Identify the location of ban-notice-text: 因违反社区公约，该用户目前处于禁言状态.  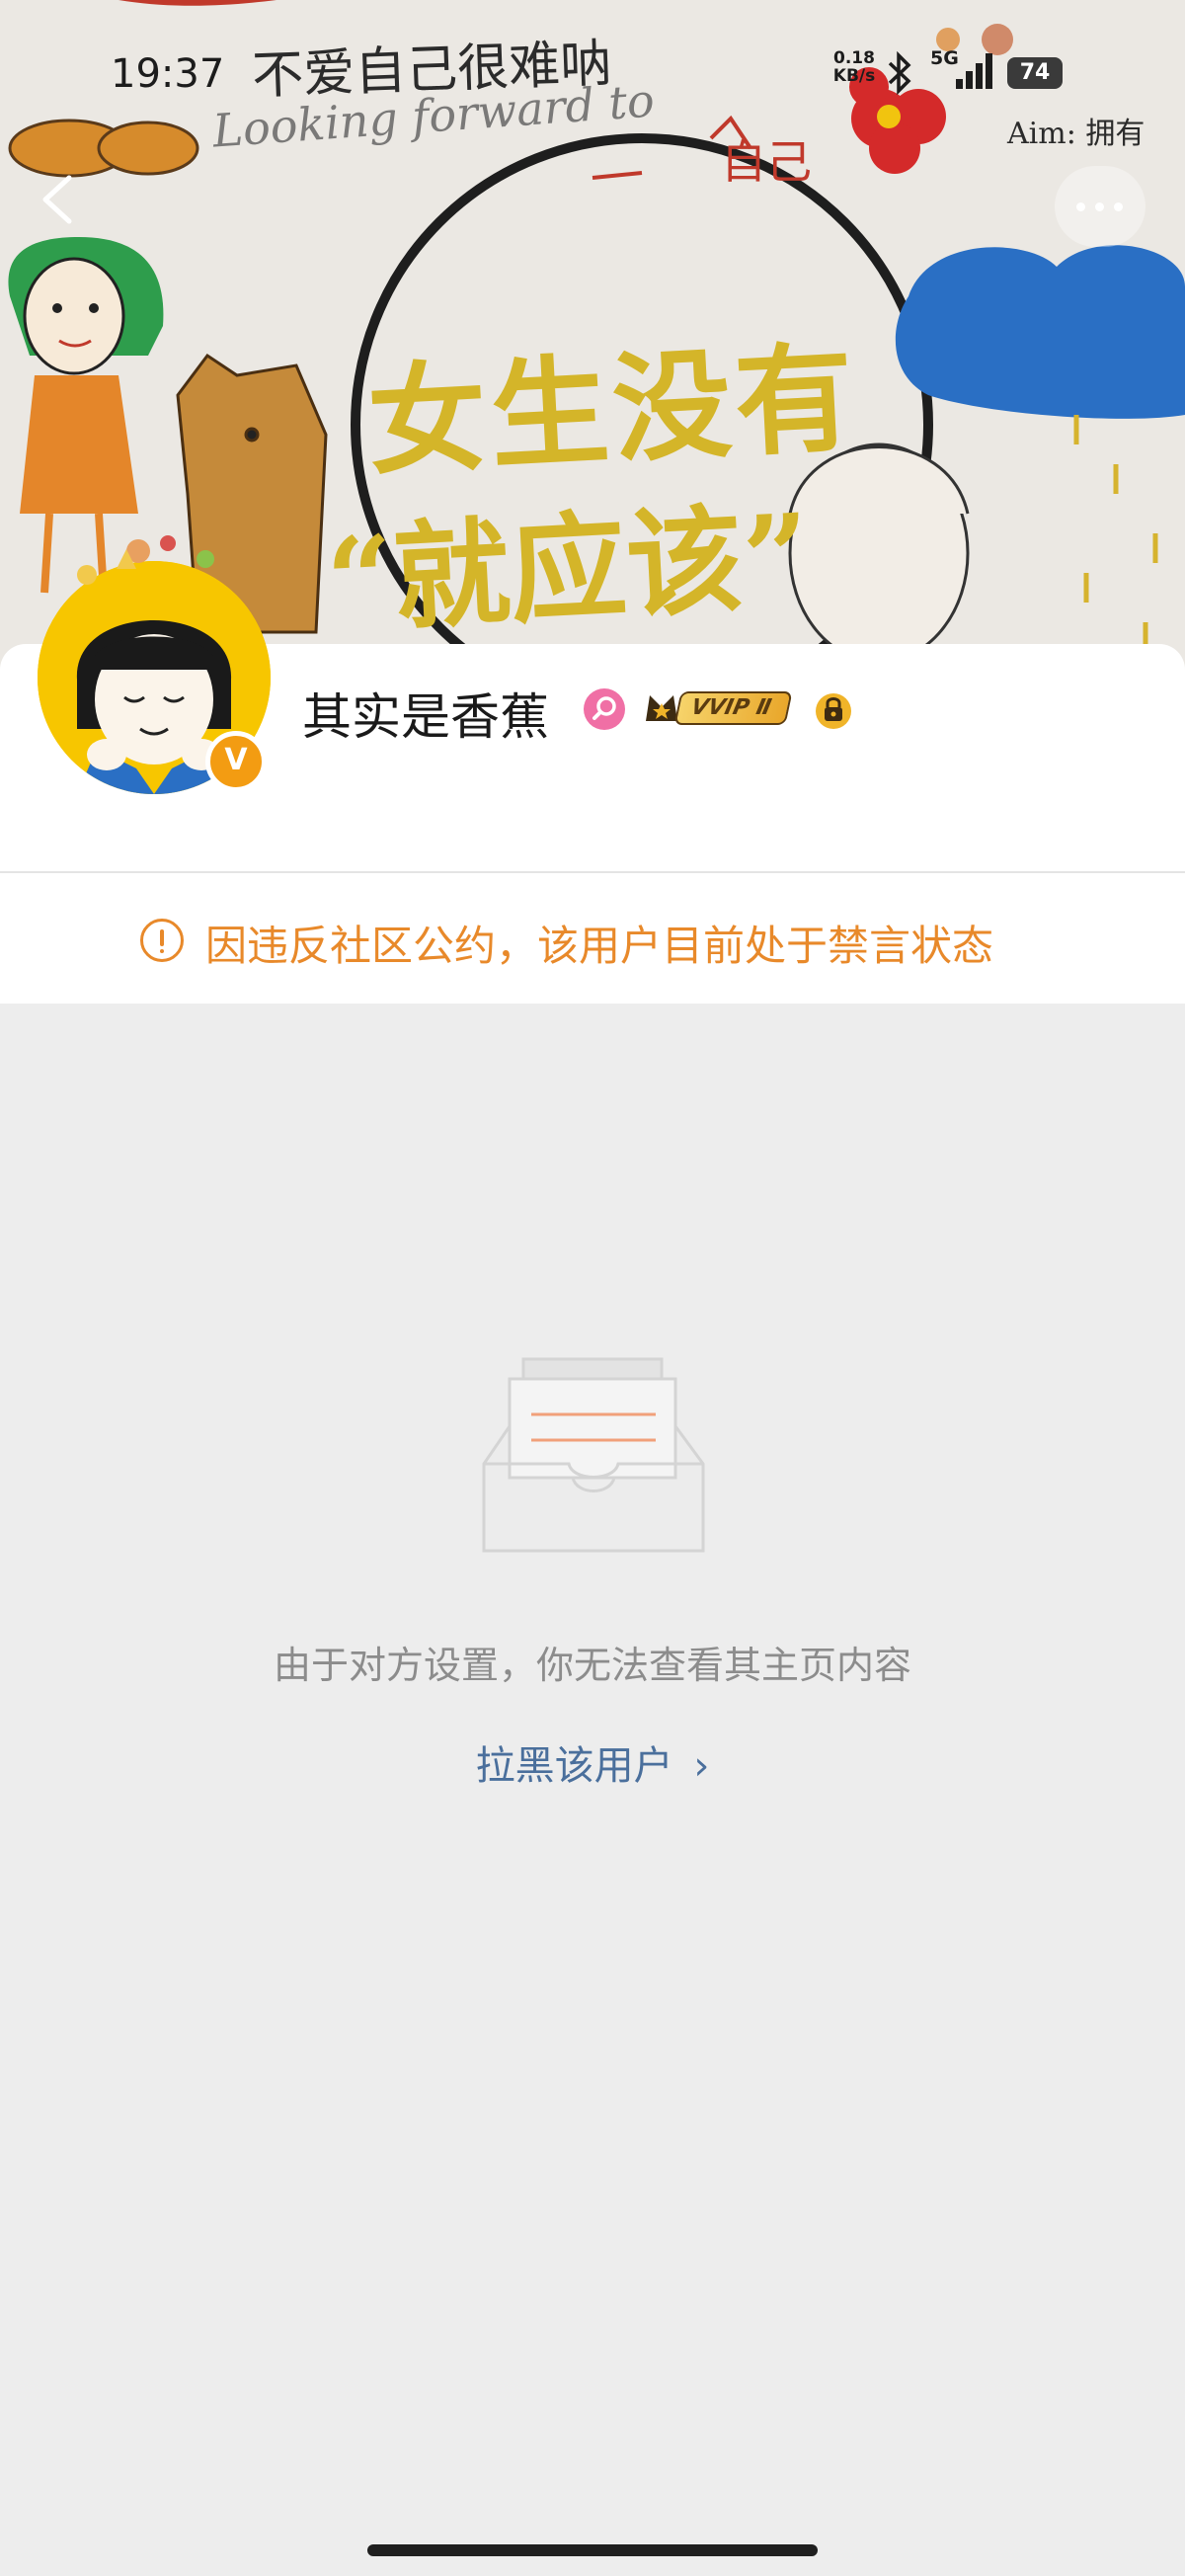
(600, 946).